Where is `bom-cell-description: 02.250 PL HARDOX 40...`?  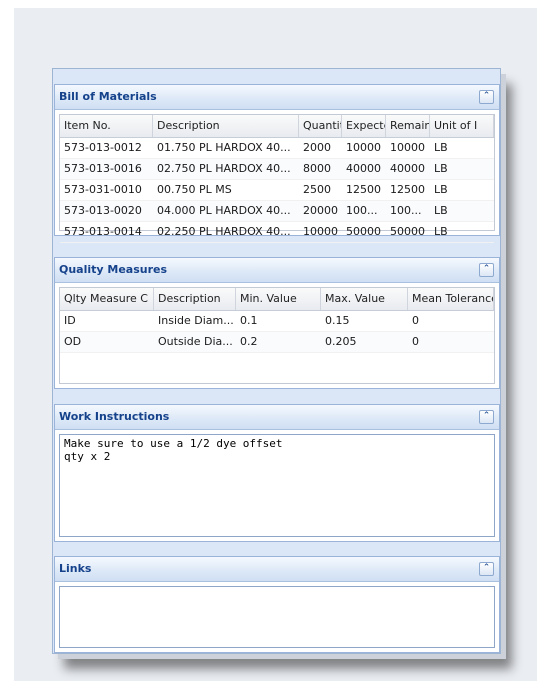
bom-cell-description: 02.250 PL HARDOX 40... is located at coordinates (224, 231).